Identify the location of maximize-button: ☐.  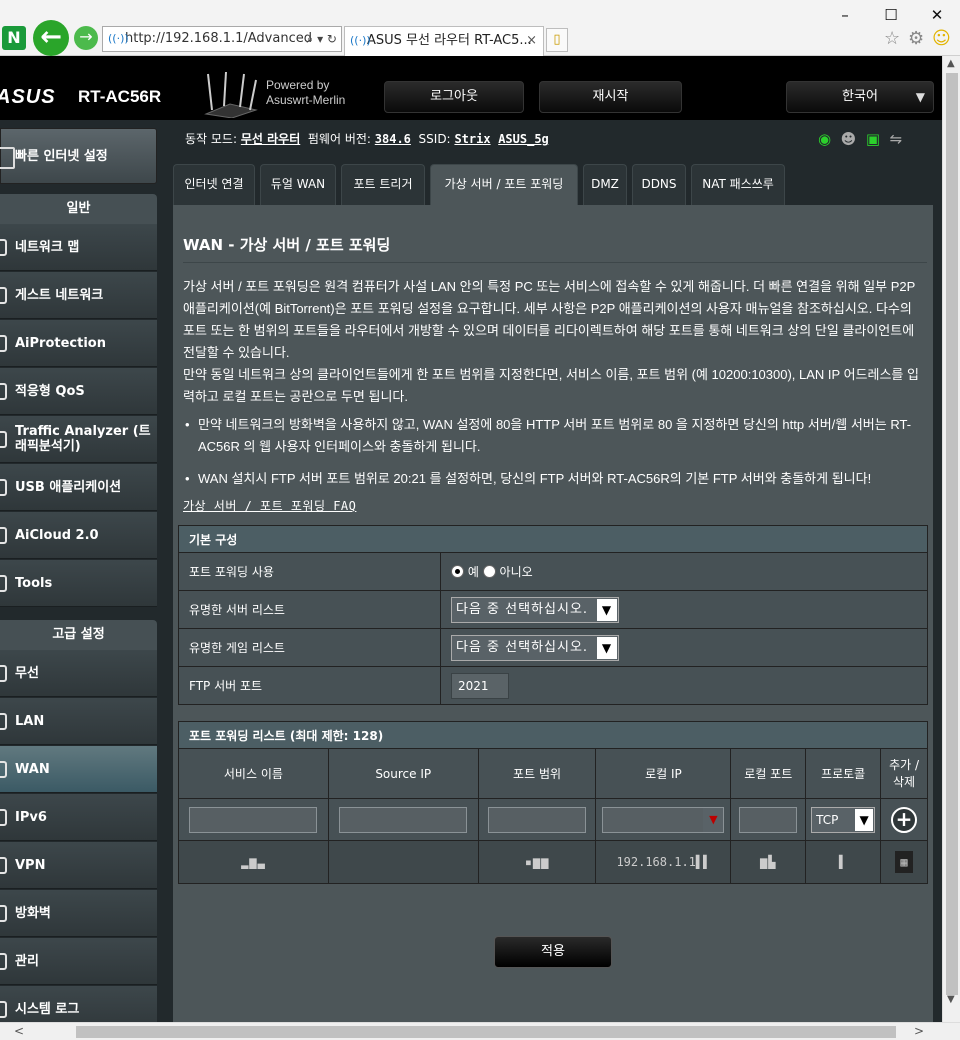
(891, 15).